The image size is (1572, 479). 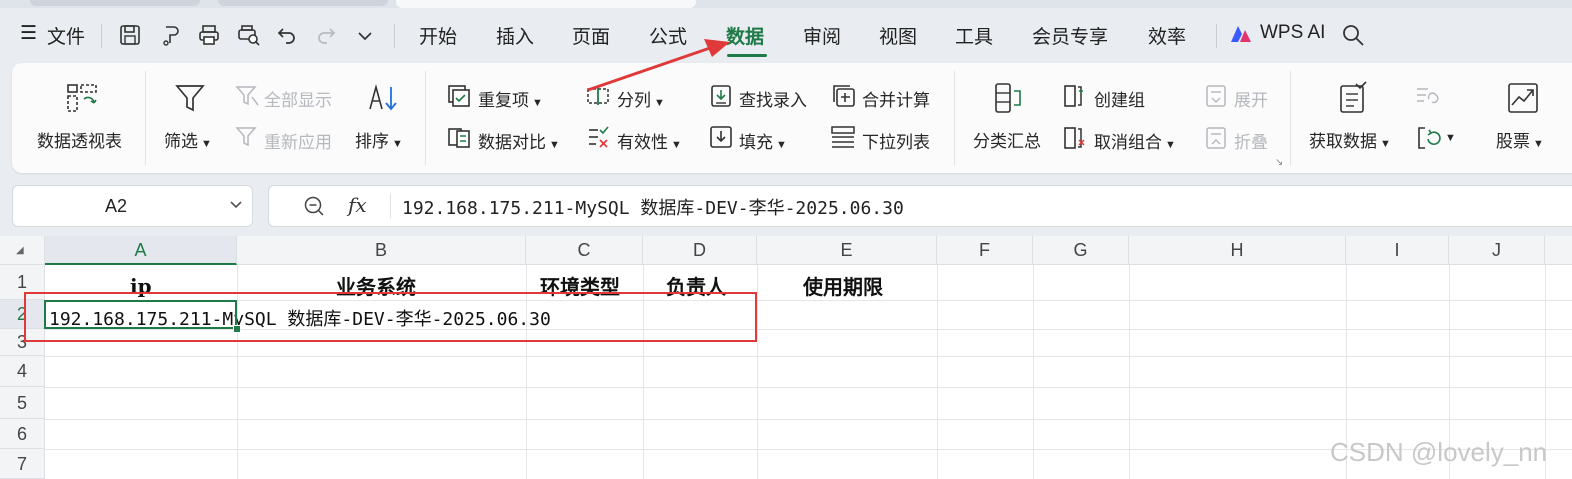 What do you see at coordinates (1397, 250) in the screenshot?
I see `column-header-i: I` at bounding box center [1397, 250].